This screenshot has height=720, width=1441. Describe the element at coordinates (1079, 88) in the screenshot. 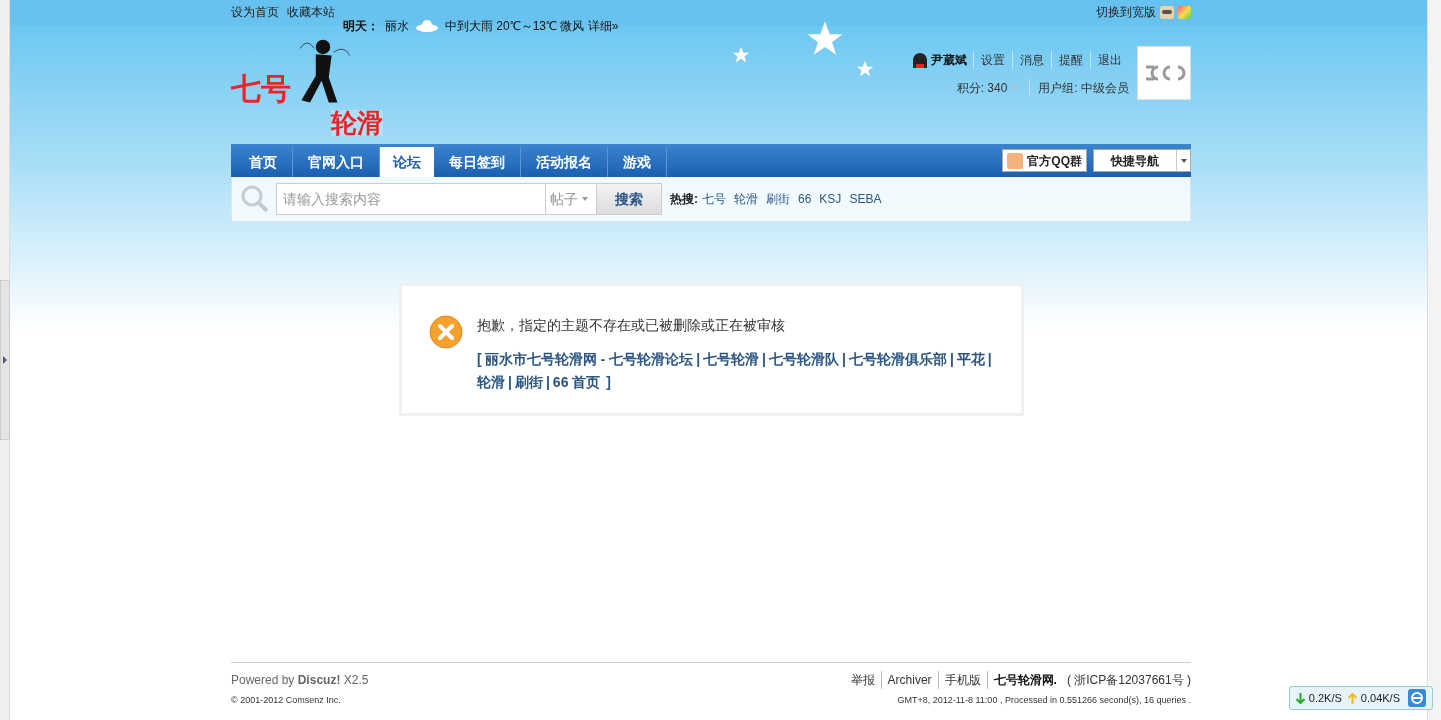

I see `user-group: 用户组: 中级会员` at that location.